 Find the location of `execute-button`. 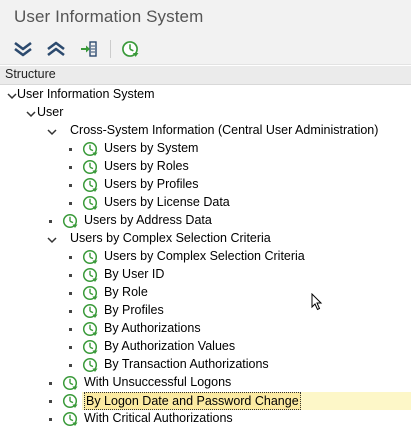

execute-button is located at coordinates (130, 49).